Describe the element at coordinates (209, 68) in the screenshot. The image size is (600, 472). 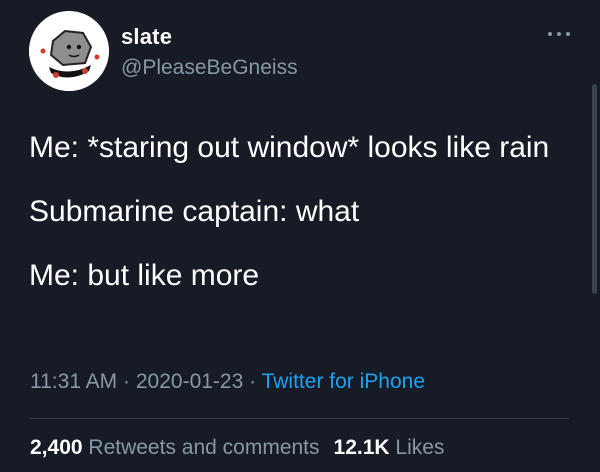
I see `user-handle: @PleaseBeGneiss` at that location.